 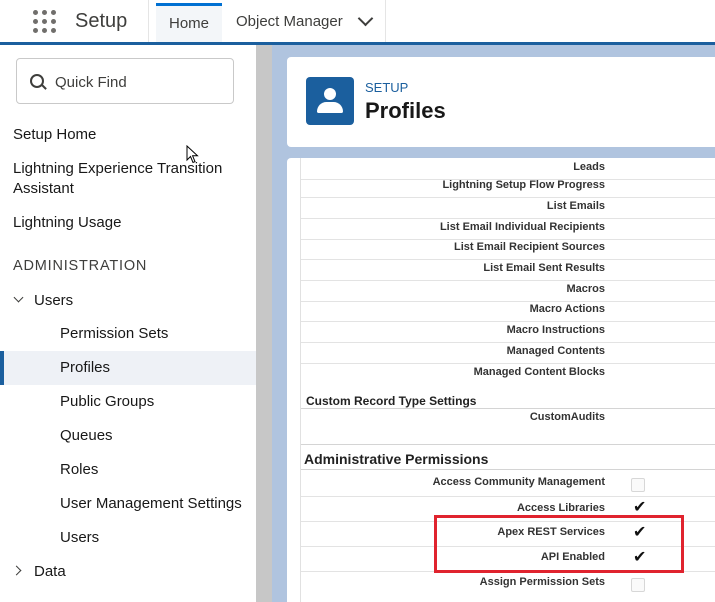 What do you see at coordinates (523, 185) in the screenshot?
I see `row-label: Lightning Setup Flow Progress` at bounding box center [523, 185].